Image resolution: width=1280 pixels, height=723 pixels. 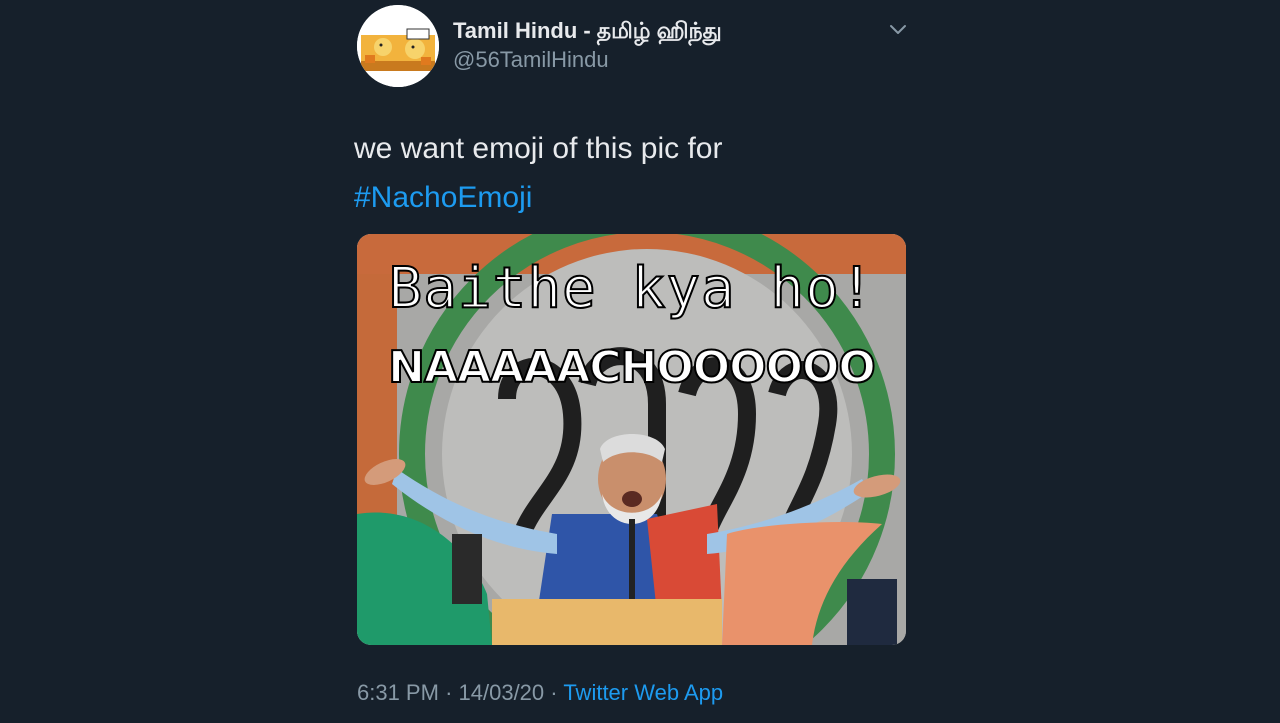 What do you see at coordinates (398, 46) in the screenshot?
I see `avatar` at bounding box center [398, 46].